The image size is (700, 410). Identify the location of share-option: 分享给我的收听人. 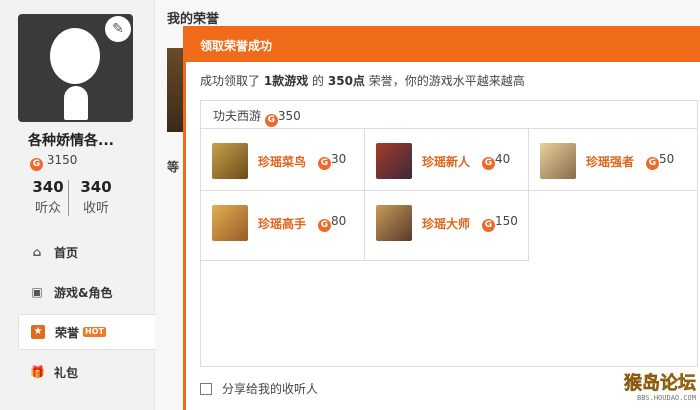
(259, 388).